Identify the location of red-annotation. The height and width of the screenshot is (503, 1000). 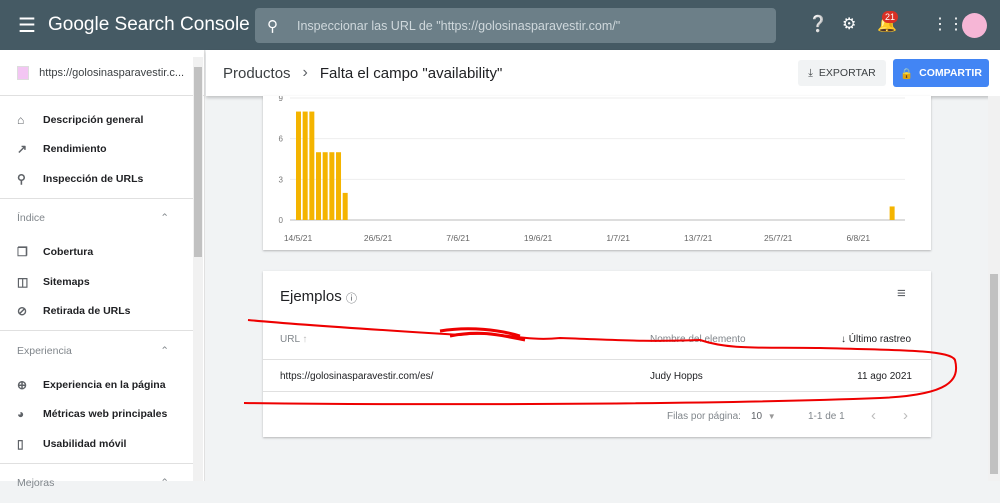
(600, 362).